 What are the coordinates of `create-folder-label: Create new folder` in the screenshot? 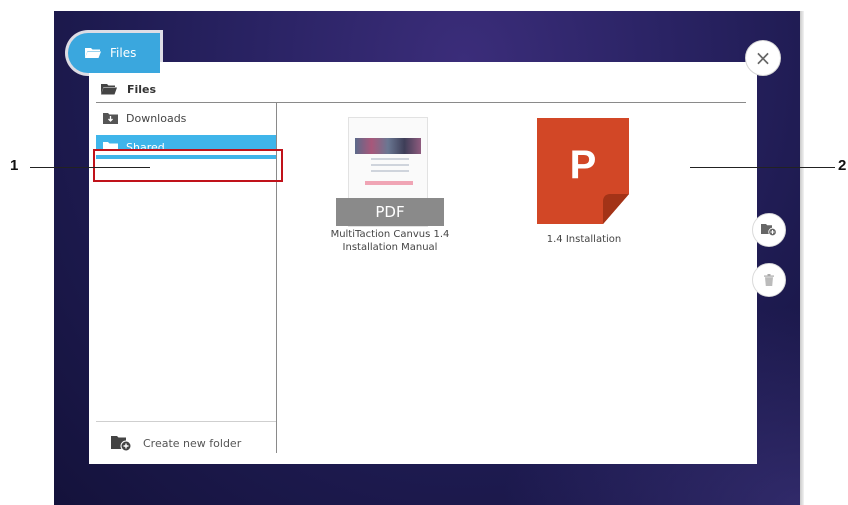 It's located at (192, 443).